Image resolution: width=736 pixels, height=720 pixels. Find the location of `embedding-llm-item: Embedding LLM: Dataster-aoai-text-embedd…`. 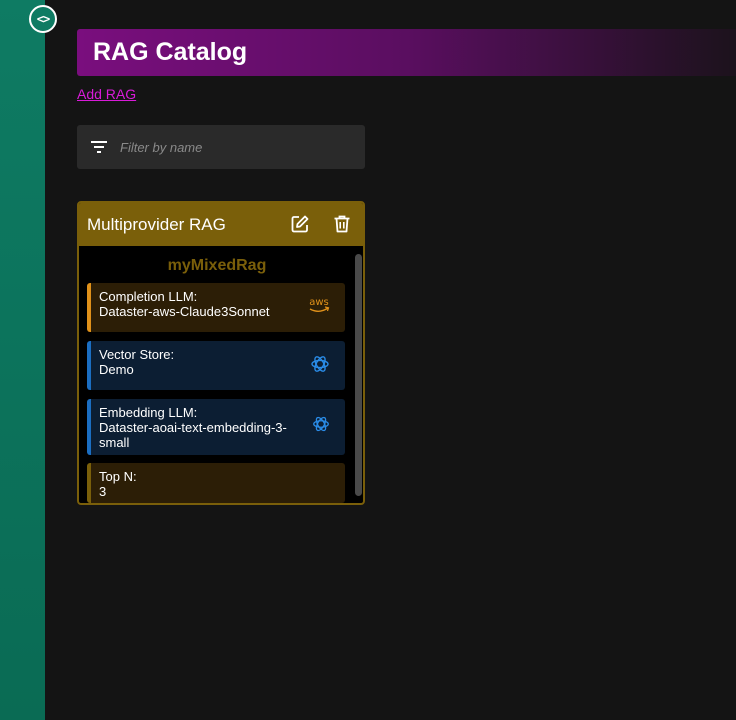

embedding-llm-item: Embedding LLM: Dataster-aoai-text-embedd… is located at coordinates (216, 427).